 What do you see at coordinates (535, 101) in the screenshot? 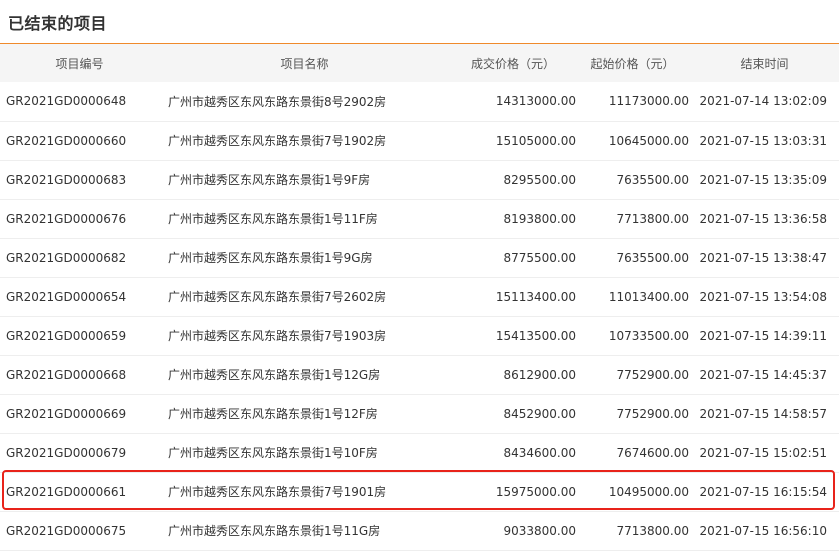
I see `cell-deal-price: 14313000.00` at bounding box center [535, 101].